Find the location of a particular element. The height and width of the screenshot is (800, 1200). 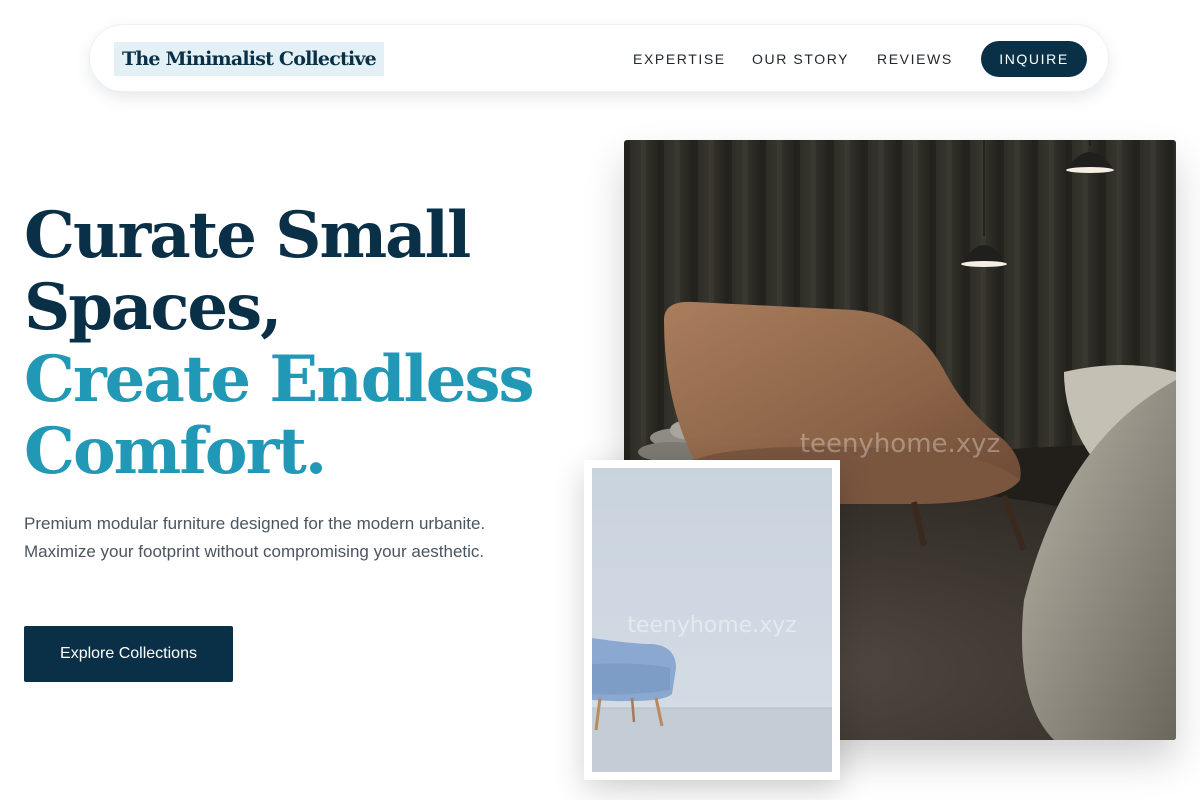

headline-line-2: Spaces, is located at coordinates (153, 307).